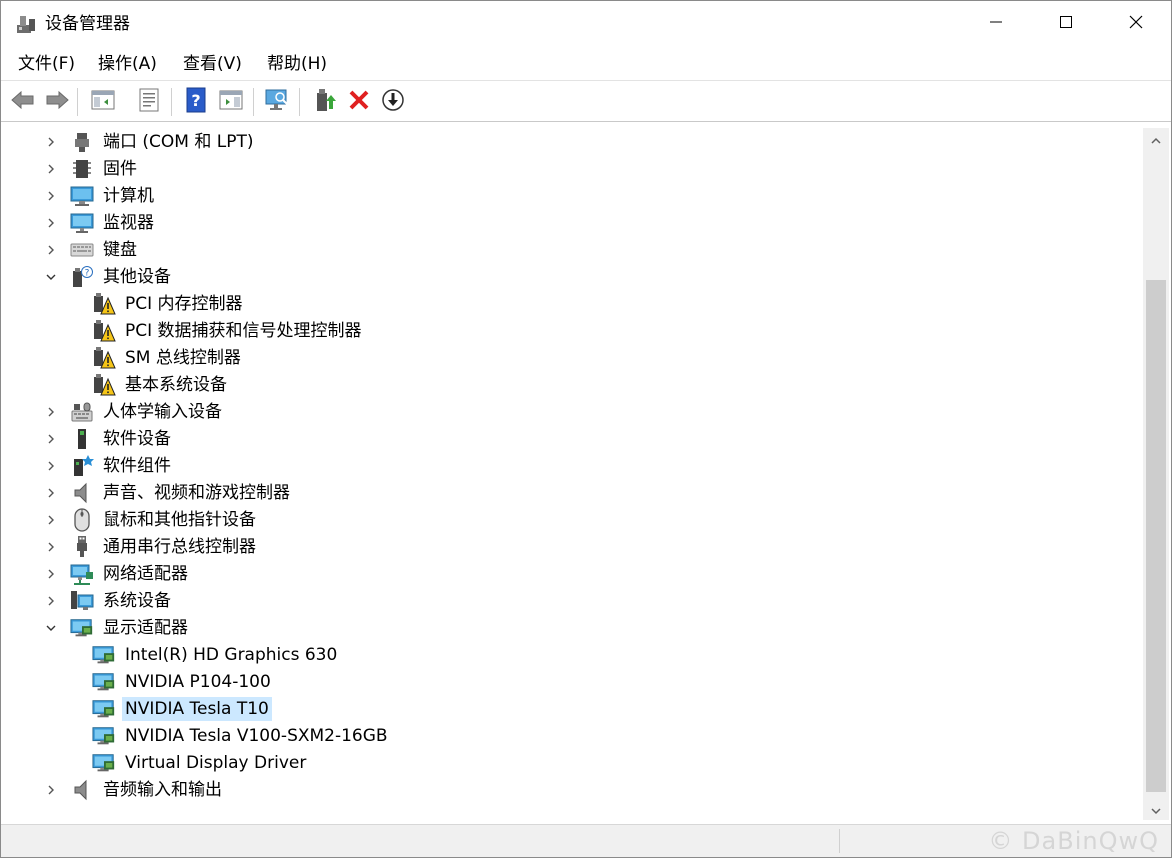 The height and width of the screenshot is (858, 1172). Describe the element at coordinates (161, 385) in the screenshot. I see `tree-device: 基本系统设备` at that location.